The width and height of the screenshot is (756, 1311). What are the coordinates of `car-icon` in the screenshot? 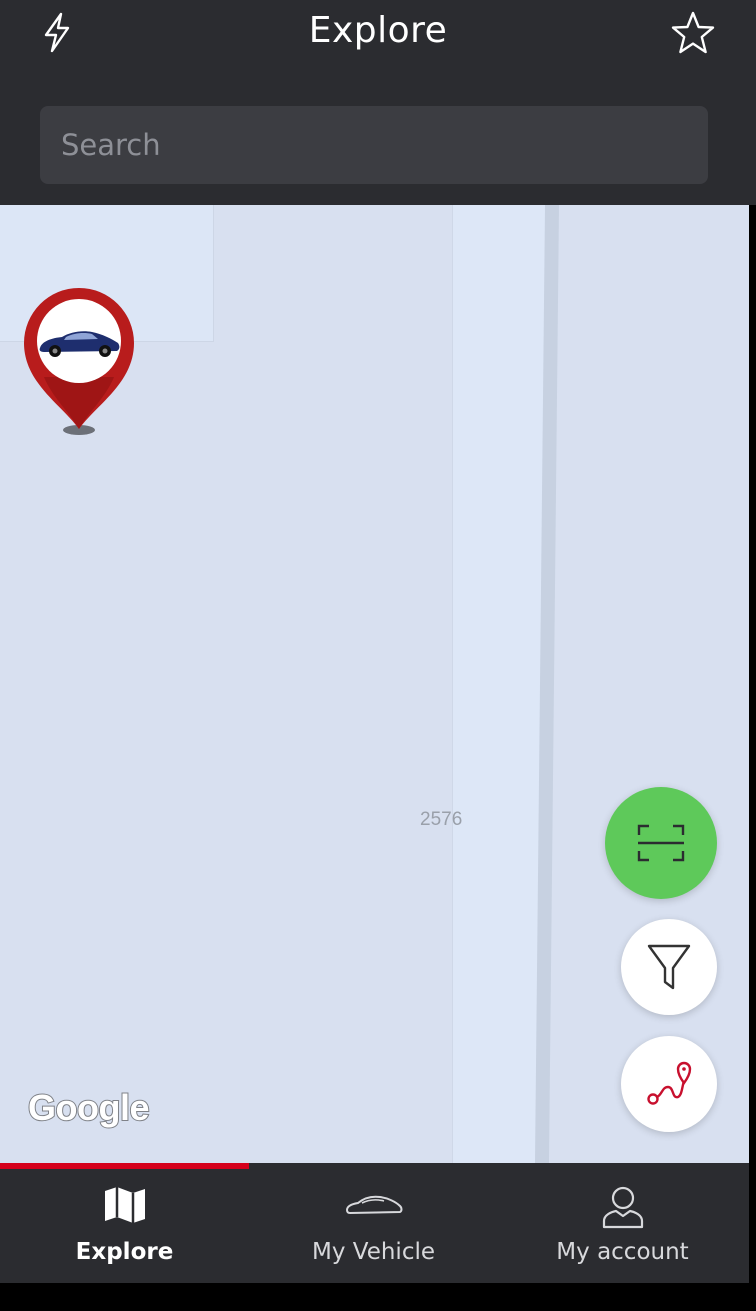 It's located at (373, 1205).